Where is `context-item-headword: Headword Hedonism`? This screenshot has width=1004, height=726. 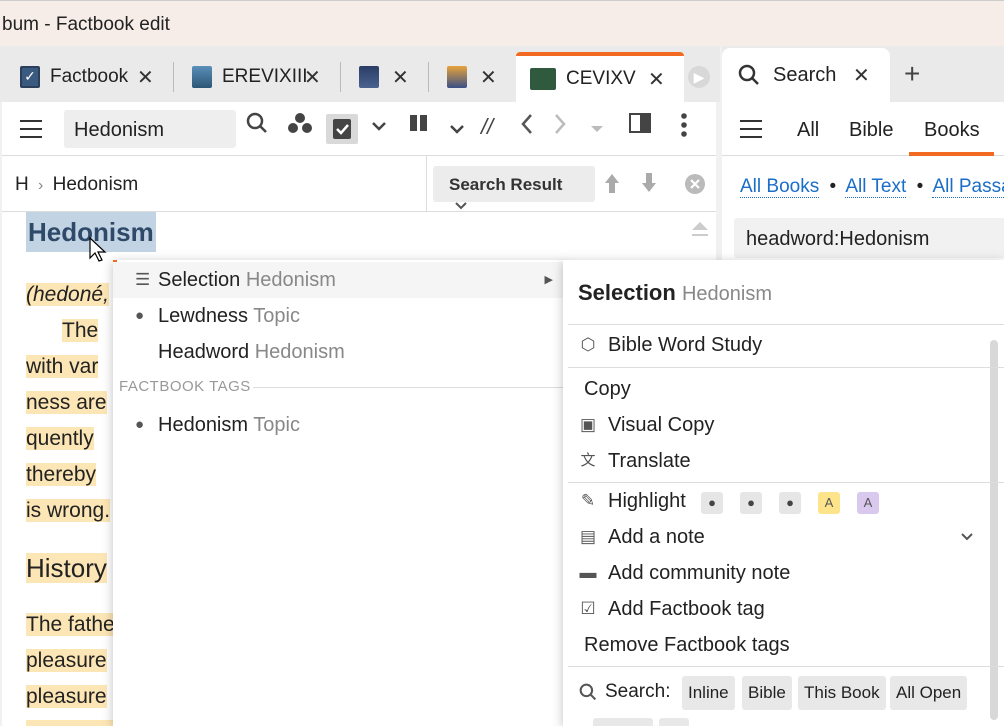 context-item-headword: Headword Hedonism is located at coordinates (339, 352).